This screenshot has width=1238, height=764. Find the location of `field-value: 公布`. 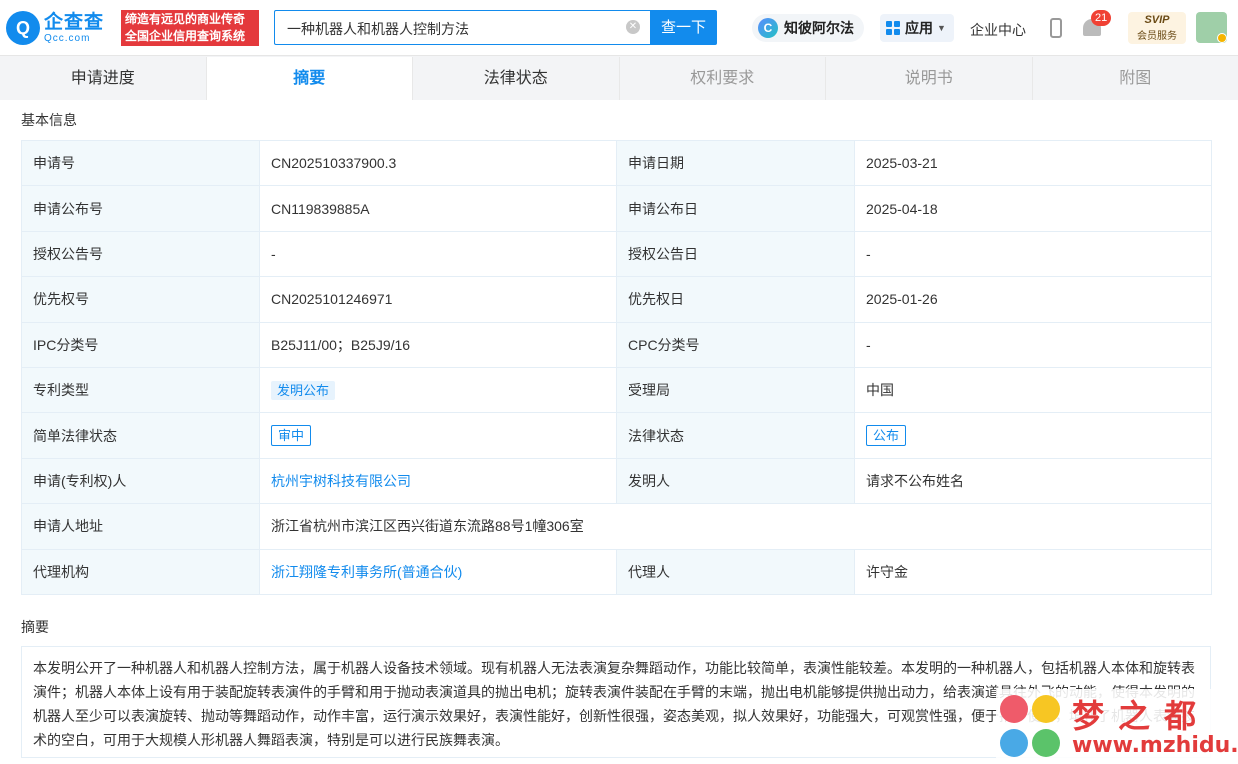

field-value: 公布 is located at coordinates (1033, 435).